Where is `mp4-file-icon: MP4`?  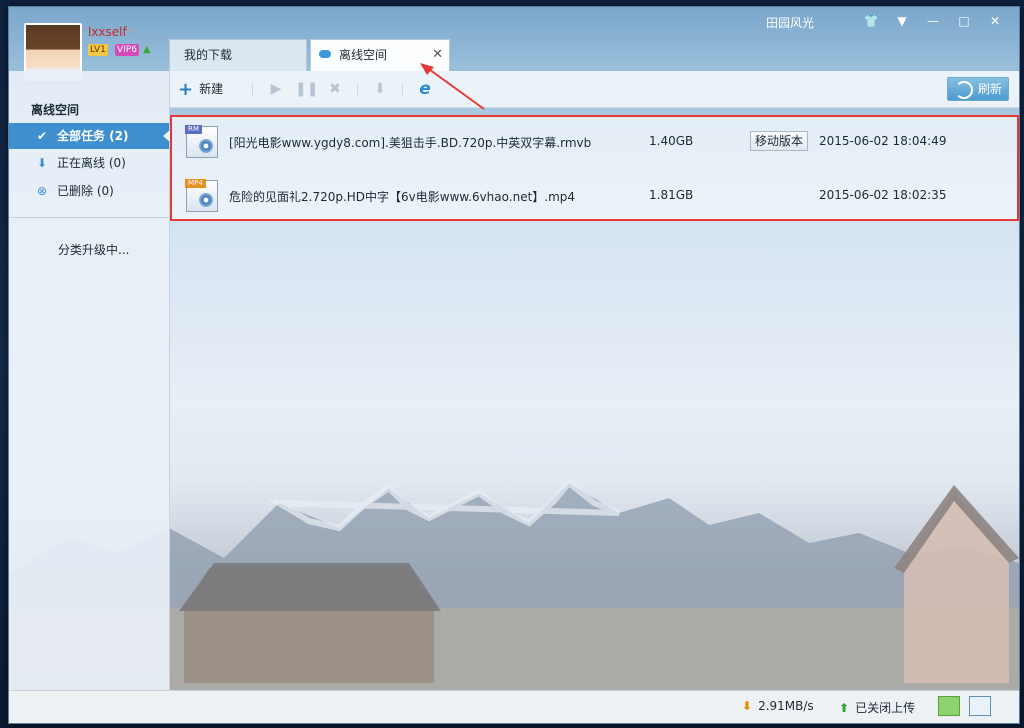
mp4-file-icon: MP4 is located at coordinates (201, 195).